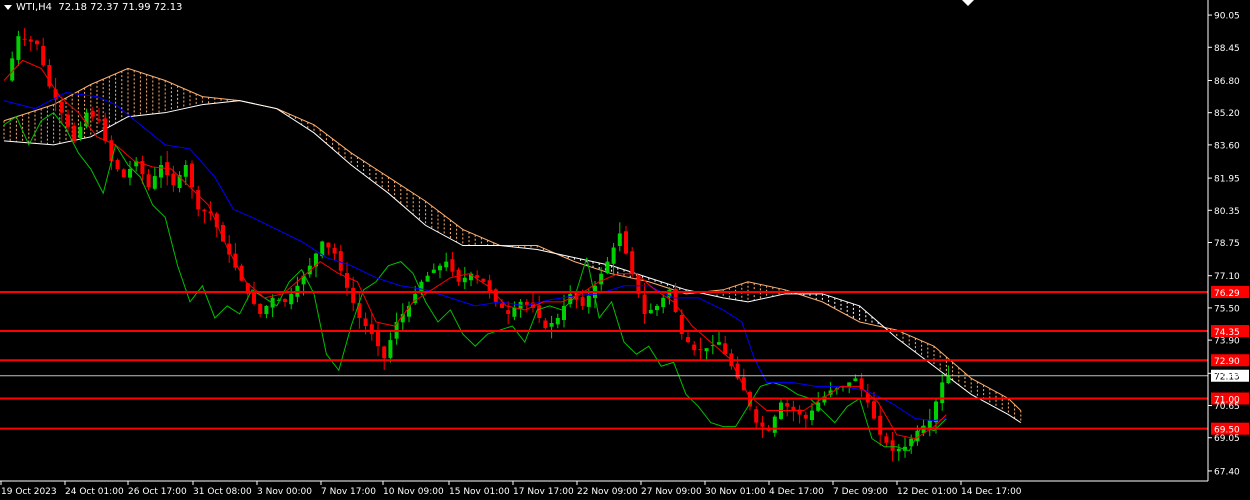 Image resolution: width=1250 pixels, height=500 pixels. Describe the element at coordinates (413, 492) in the screenshot. I see `time-tick-label: 10 Nov 09:00` at that location.